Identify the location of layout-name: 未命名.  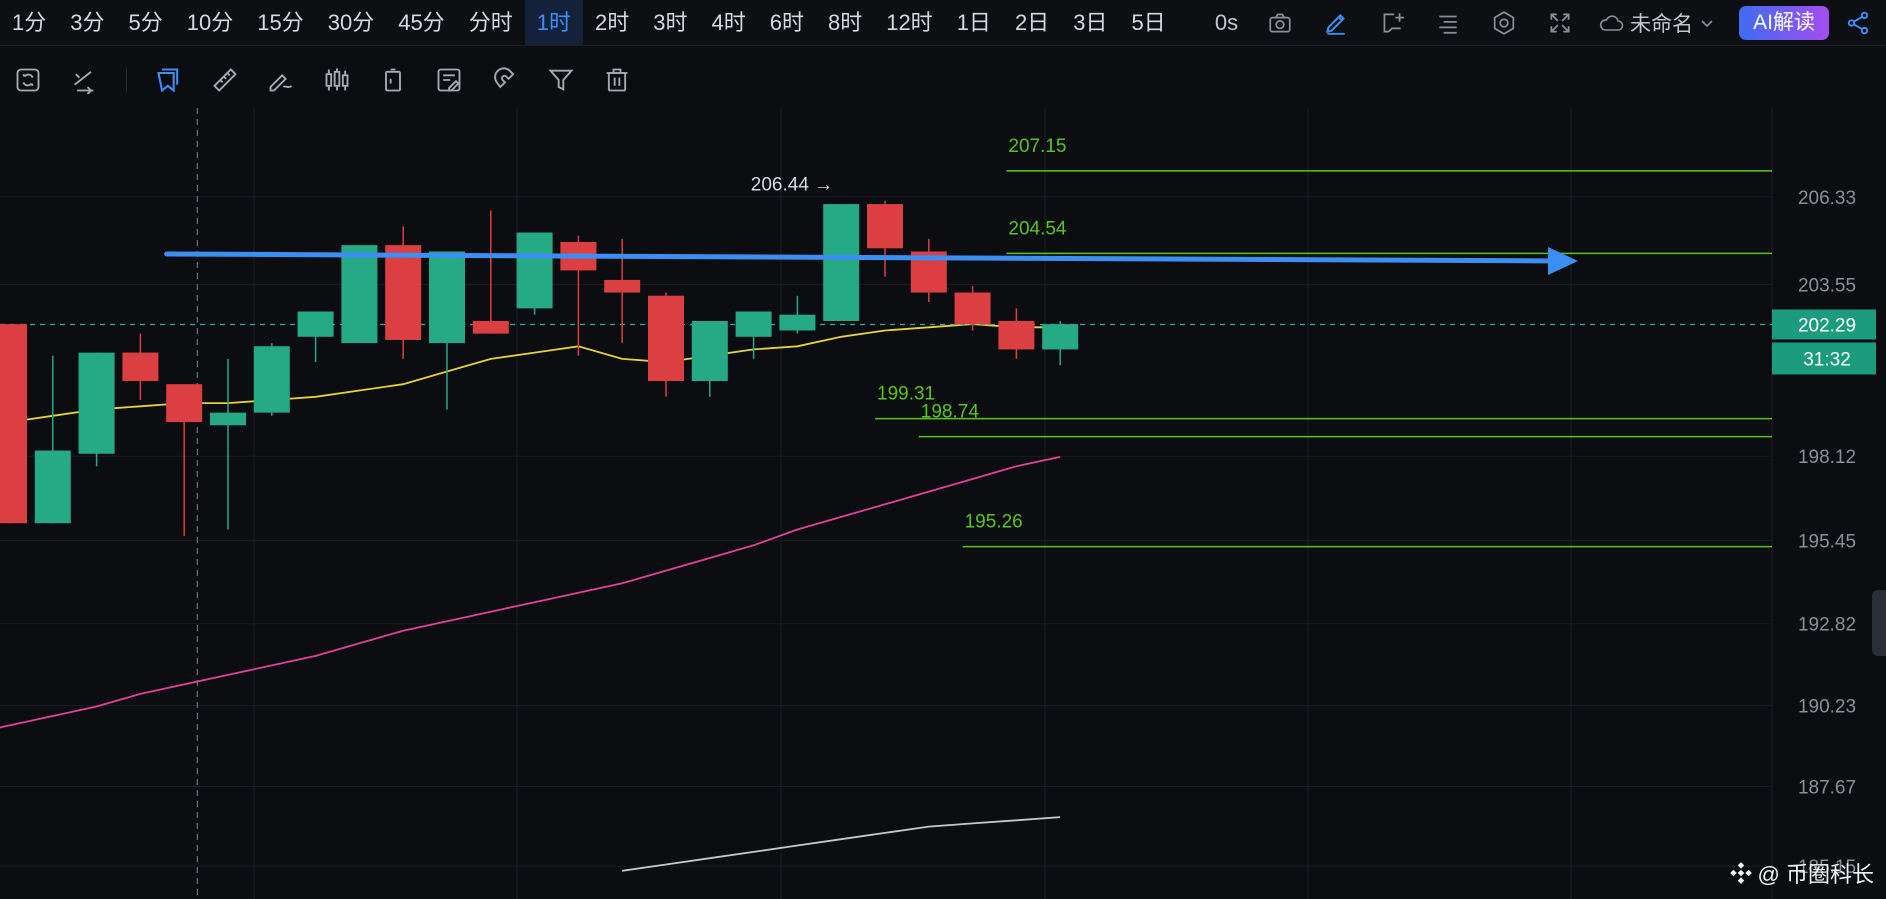
(1662, 24).